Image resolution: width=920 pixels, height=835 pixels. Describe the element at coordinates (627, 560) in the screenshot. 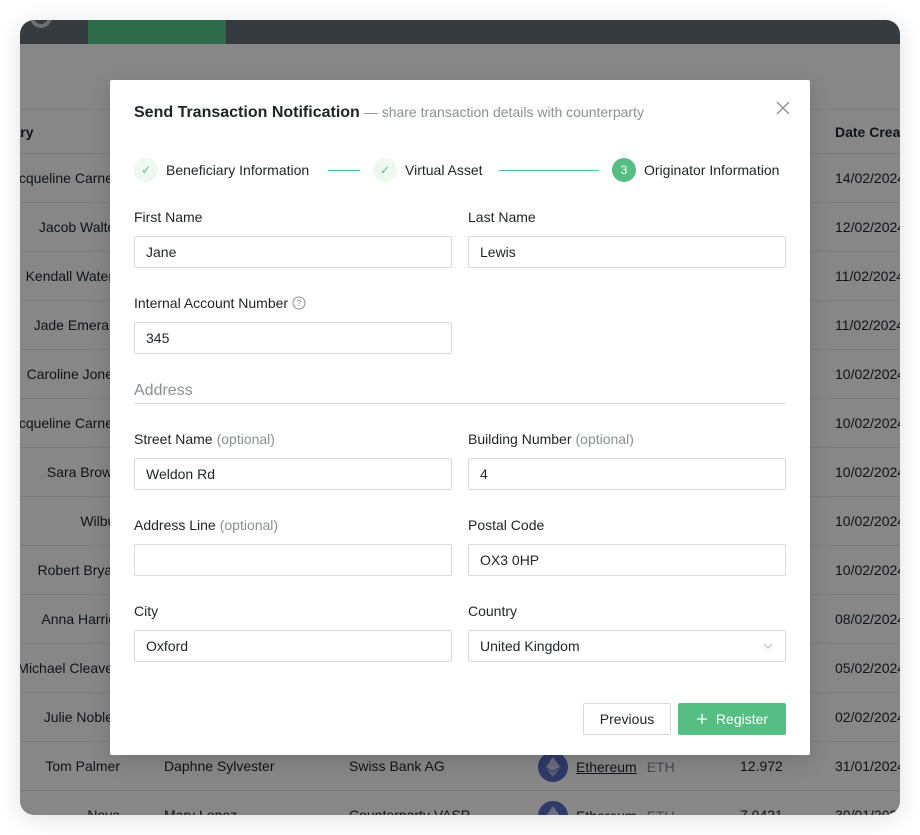

I see `postal-code-input` at that location.